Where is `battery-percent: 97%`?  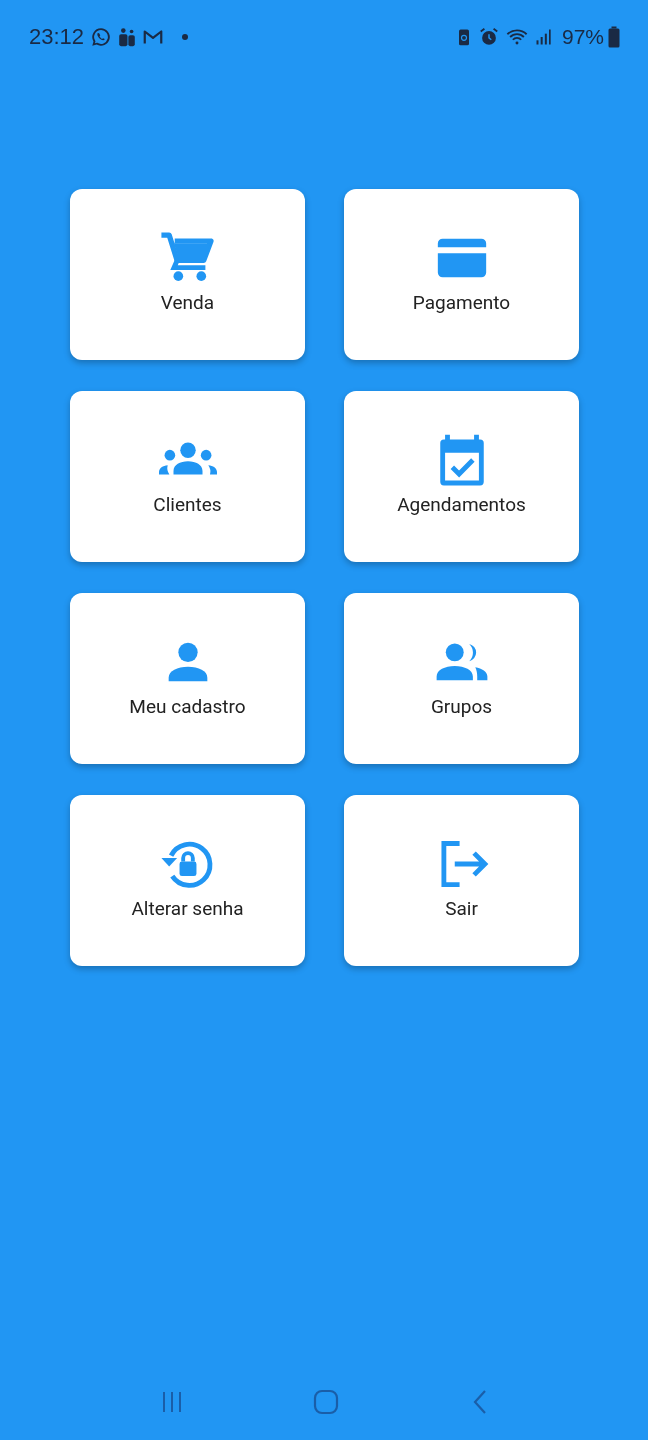 battery-percent: 97% is located at coordinates (582, 37).